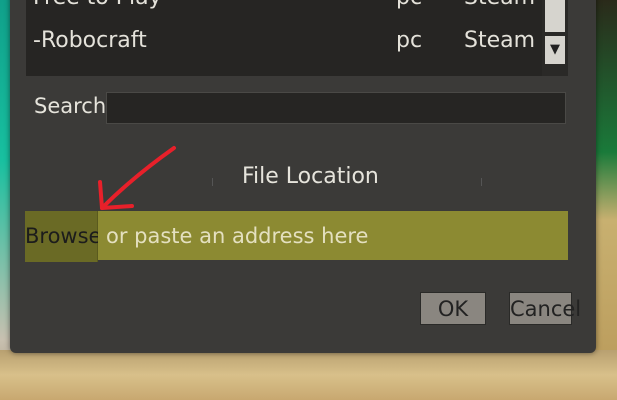  Describe the element at coordinates (74, 106) in the screenshot. I see `search-label: Search:` at that location.